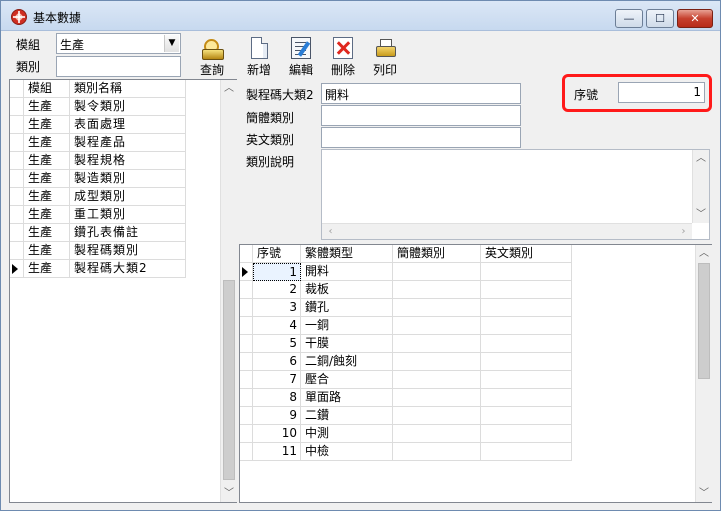 Image resolution: width=721 pixels, height=511 pixels. Describe the element at coordinates (347, 362) in the screenshot. I see `row-trad-type: 二銅/蝕刻` at that location.